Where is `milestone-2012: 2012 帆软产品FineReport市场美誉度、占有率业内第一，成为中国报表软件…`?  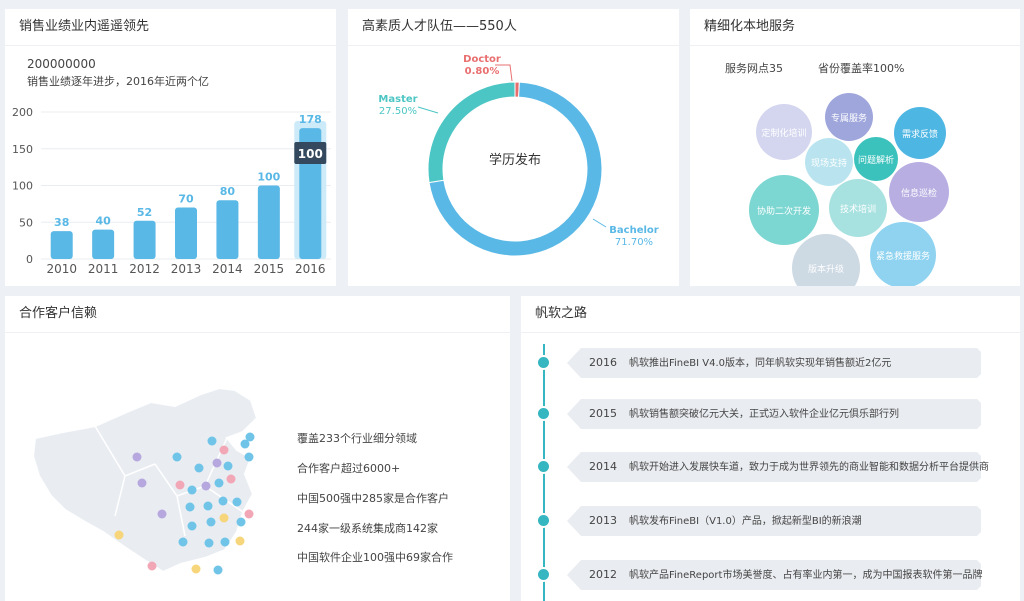
milestone-2012: 2012 帆软产品FineReport市场美誉度、占有率业内第一，成为中国报表软件… is located at coordinates (774, 575).